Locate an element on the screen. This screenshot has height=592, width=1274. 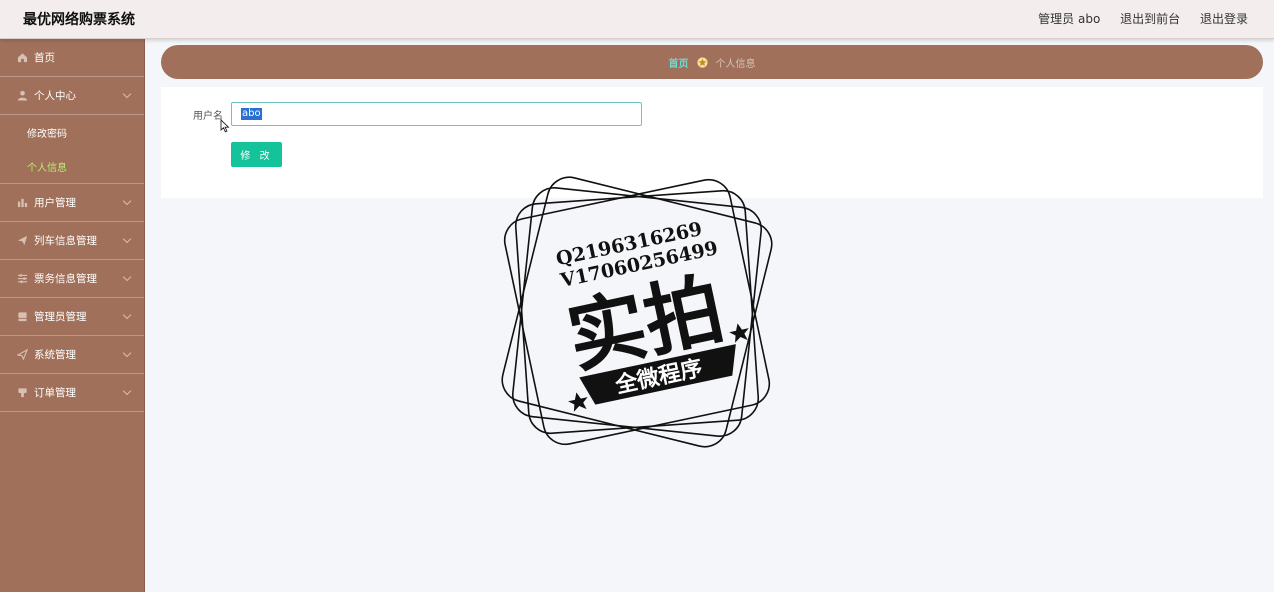
bar-chart-icon is located at coordinates (22, 203).